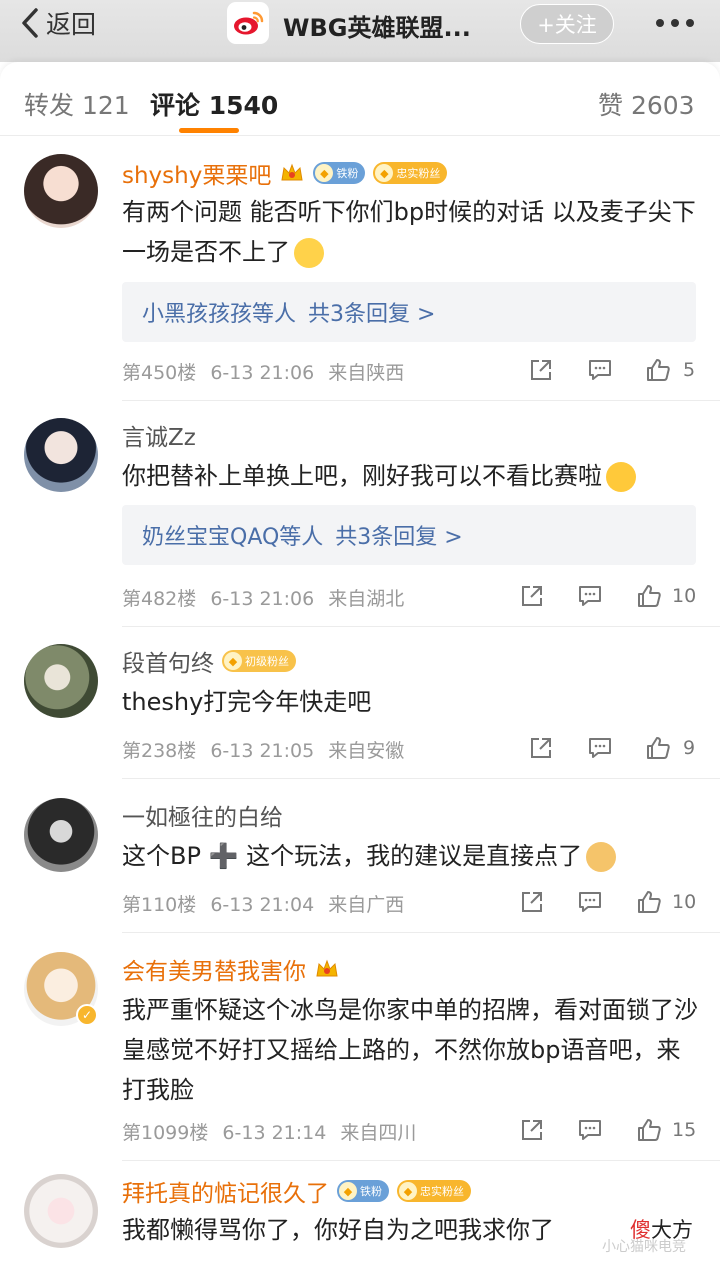 Image resolution: width=720 pixels, height=1265 pixels. Describe the element at coordinates (352, 856) in the screenshot. I see `comment-body: 这个BP ➕ 这个玩法，我的建议是直接点了` at that location.